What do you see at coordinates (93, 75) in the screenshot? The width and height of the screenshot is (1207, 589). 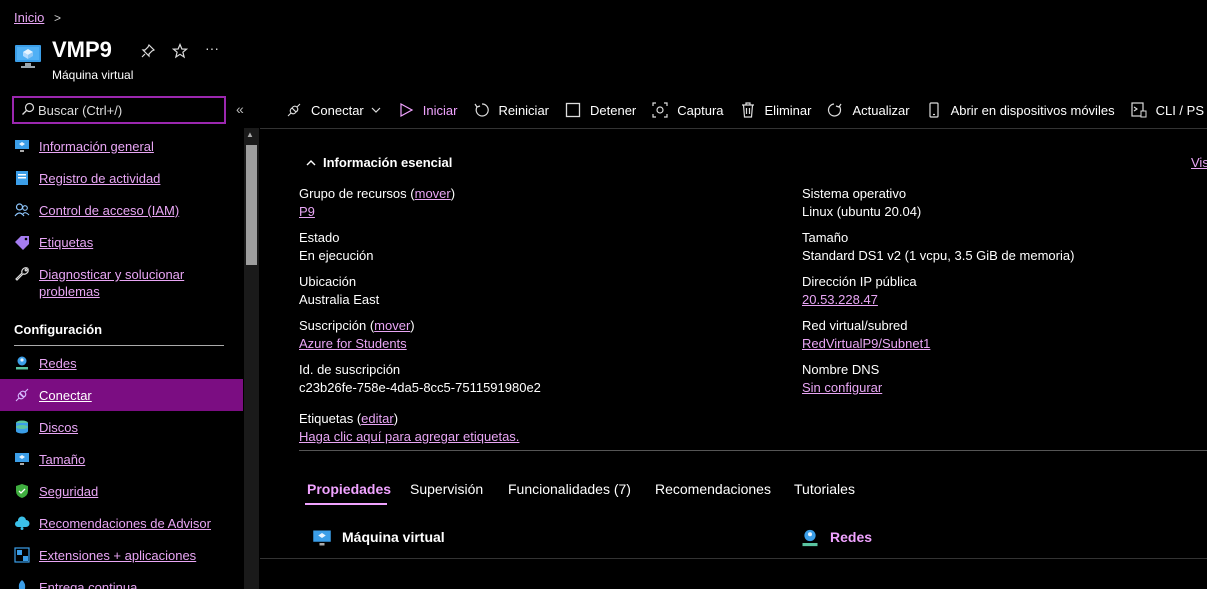 I see `page-subtitle: Máquina virtual` at bounding box center [93, 75].